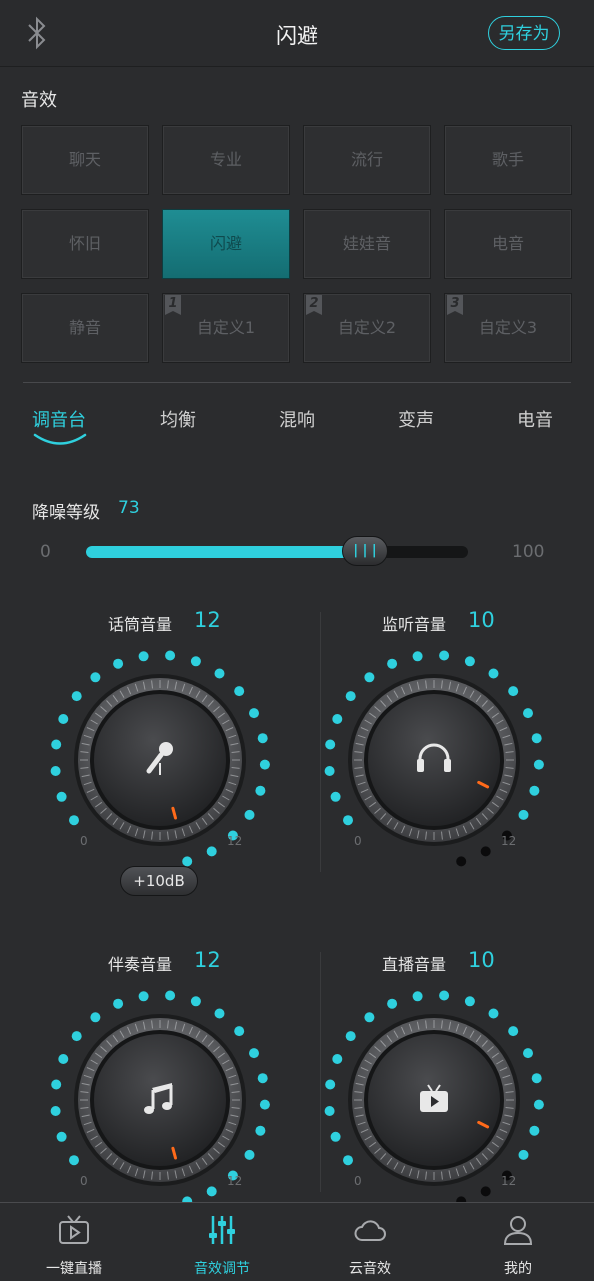 The image size is (594, 1281). What do you see at coordinates (414, 624) in the screenshot?
I see `monitor-volume-label: 监听音量` at bounding box center [414, 624].